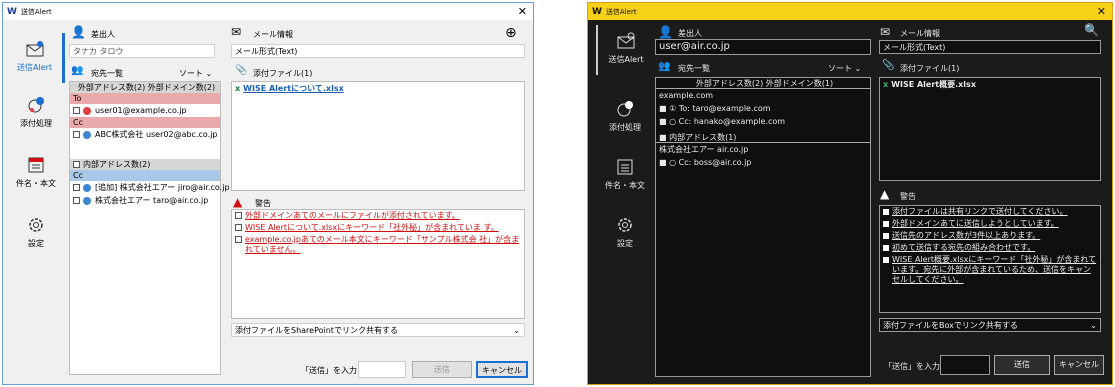 Image resolution: width=1115 pixels, height=387 pixels. I want to click on sender-field: user@air.co.jp, so click(763, 47).